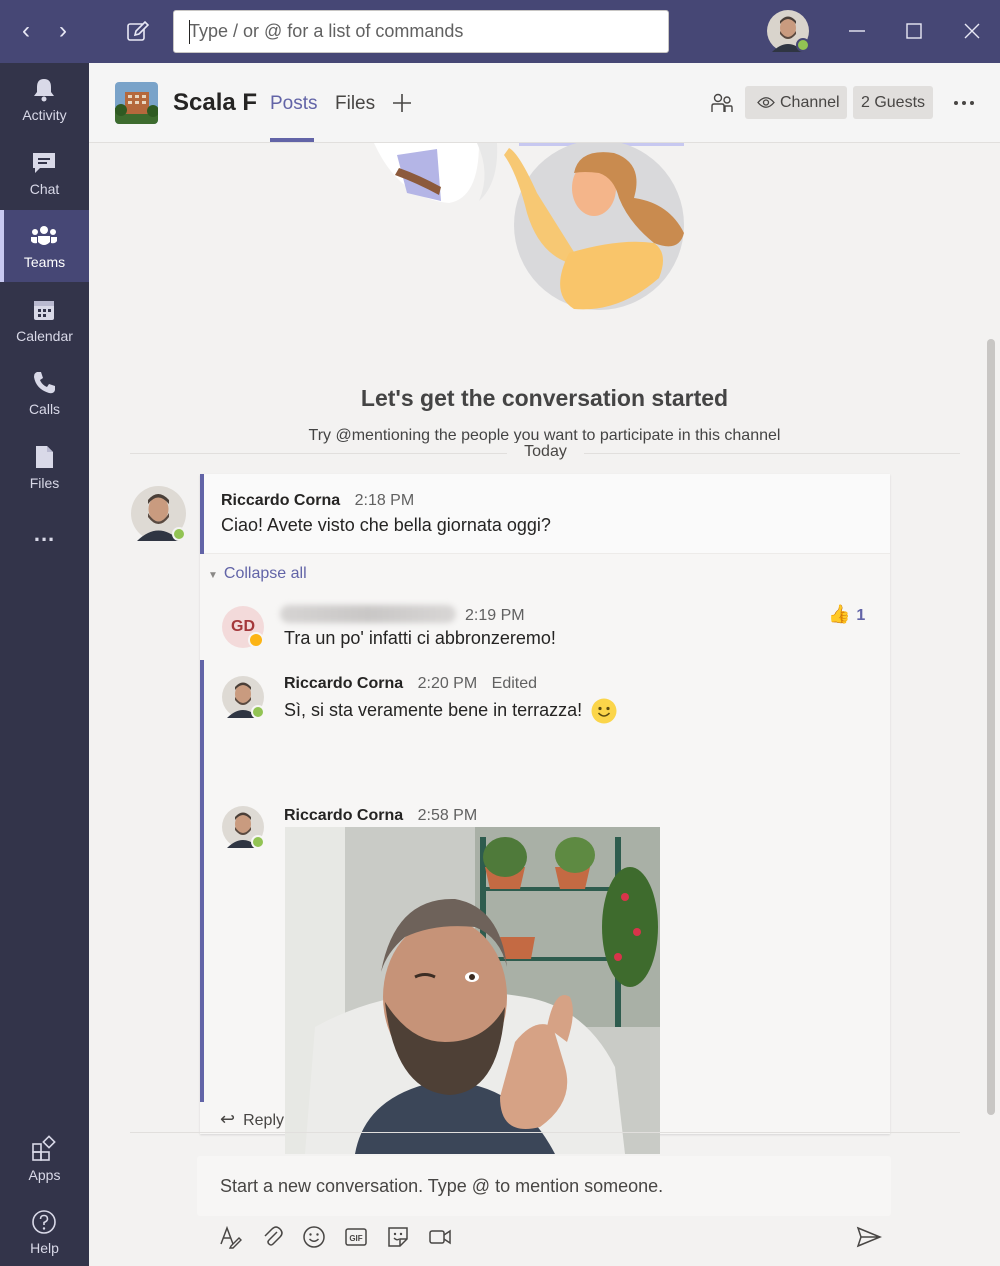 This screenshot has height=1266, width=1000. What do you see at coordinates (914, 31) in the screenshot?
I see `maximize-icon` at bounding box center [914, 31].